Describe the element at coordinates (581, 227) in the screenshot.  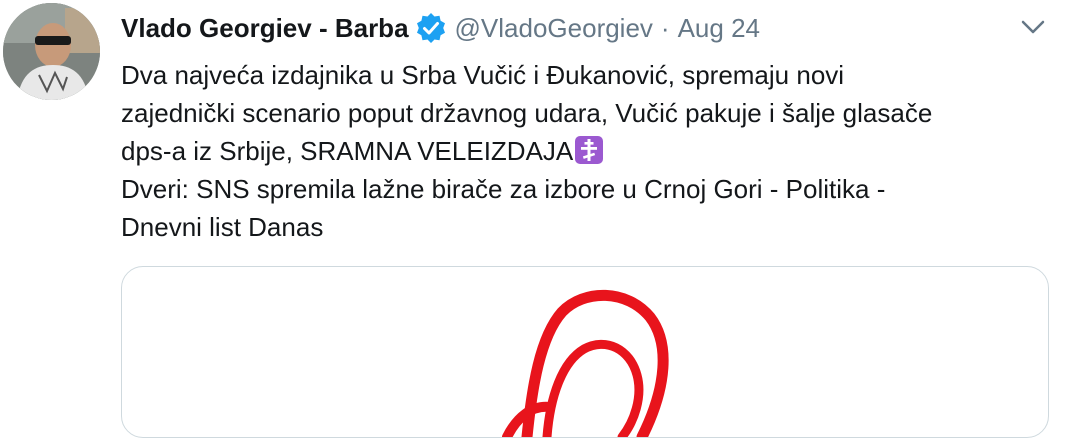
I see `tweet-text-line: Dnevni list Danas` at that location.